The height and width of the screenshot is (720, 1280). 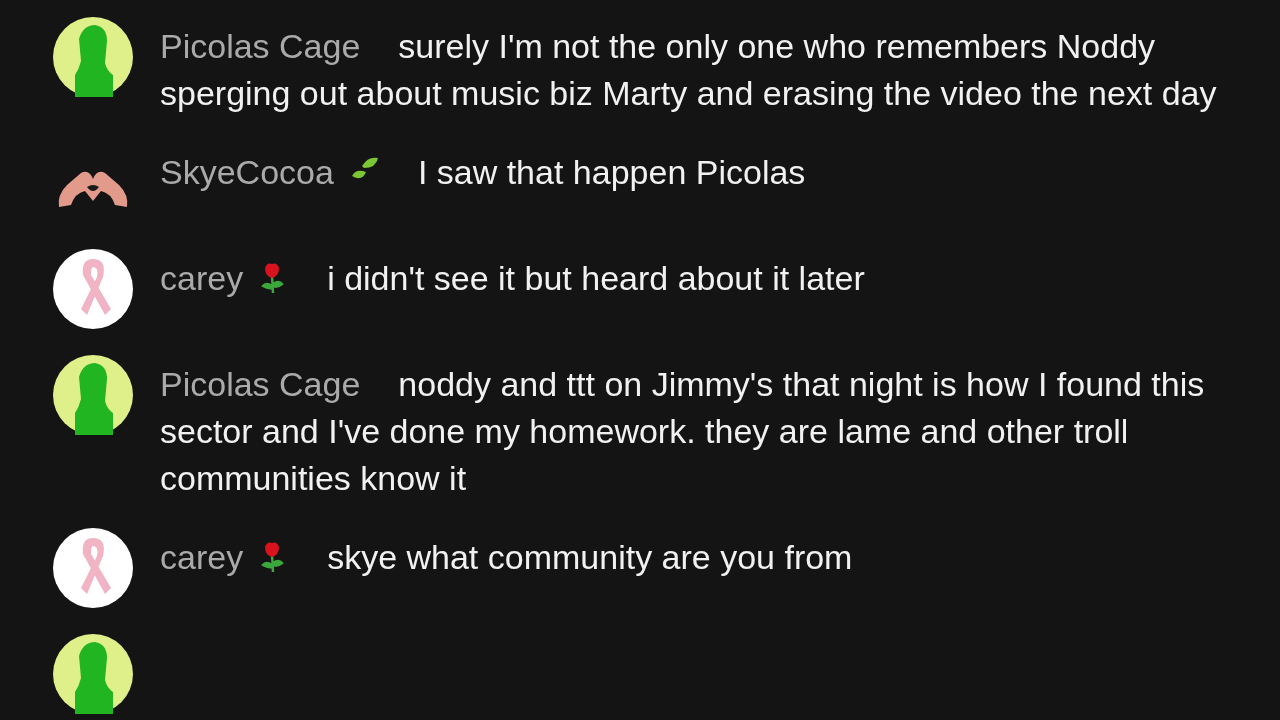 What do you see at coordinates (590, 557) in the screenshot?
I see `message-text: skye what community are you from` at bounding box center [590, 557].